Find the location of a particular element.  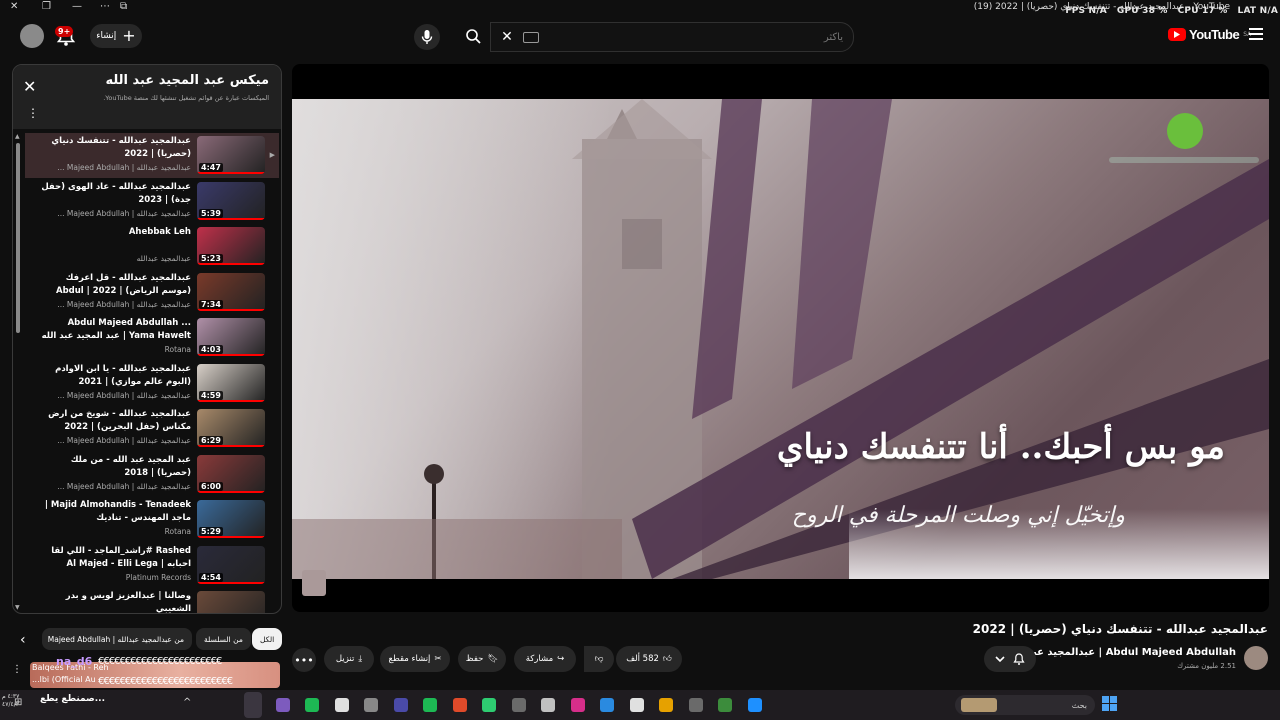

duration-badge: 5:39 is located at coordinates (211, 213).